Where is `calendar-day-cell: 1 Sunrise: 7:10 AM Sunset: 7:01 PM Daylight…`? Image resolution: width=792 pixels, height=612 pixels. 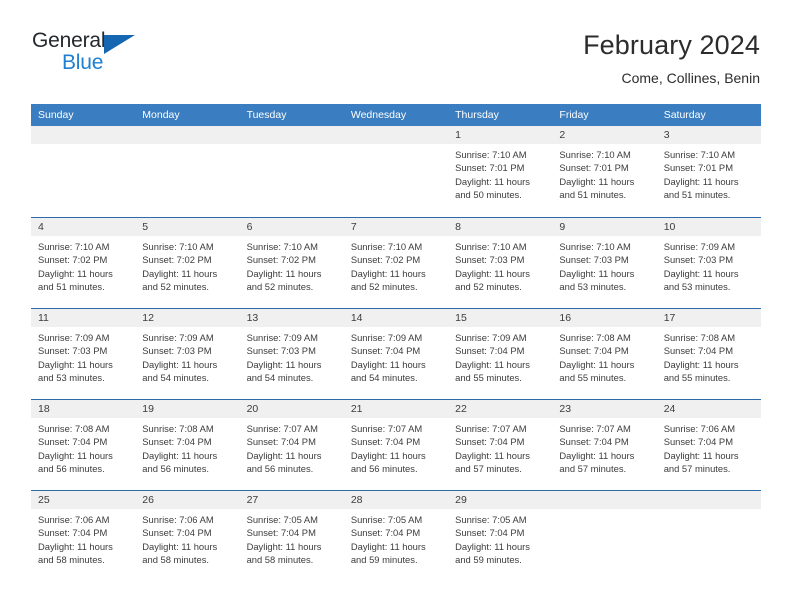 calendar-day-cell: 1 Sunrise: 7:10 AM Sunset: 7:01 PM Daylight… is located at coordinates (500, 171).